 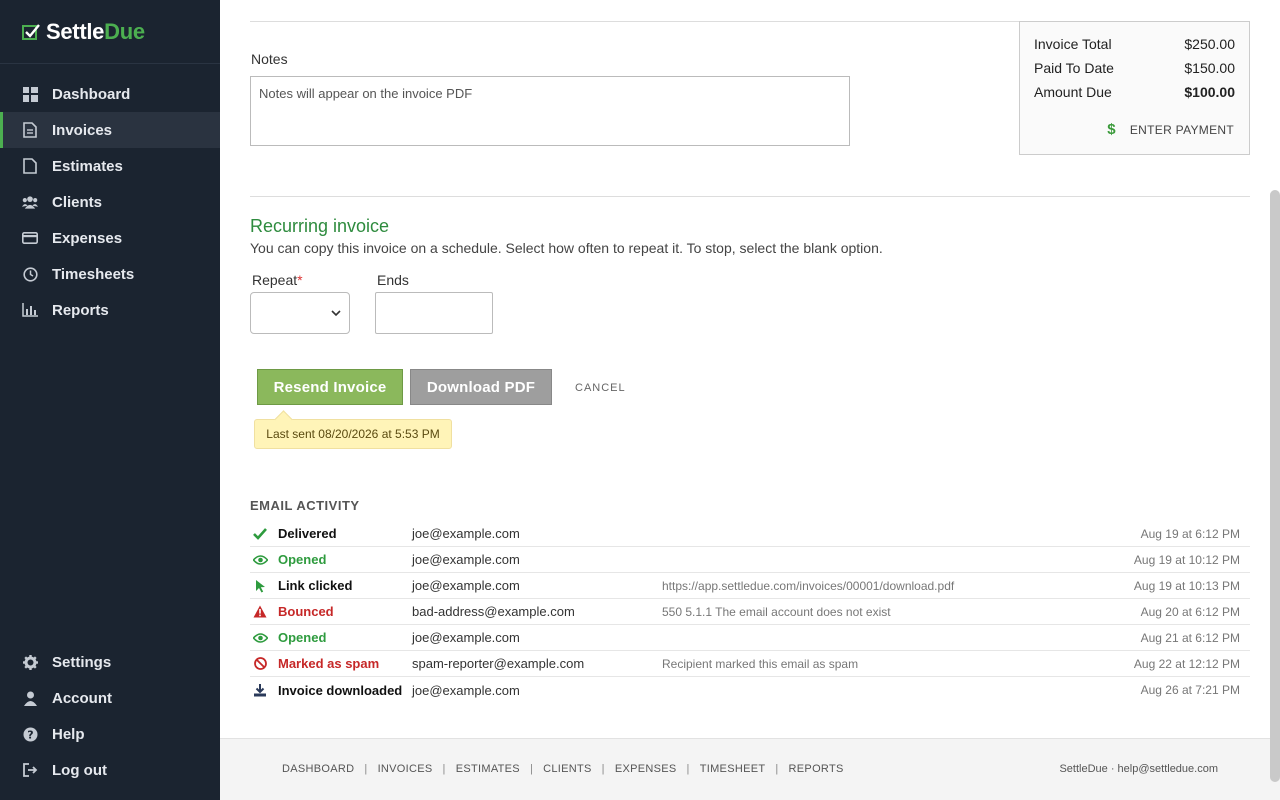 I want to click on sidebar-item-settings: Settings, so click(x=110, y=662).